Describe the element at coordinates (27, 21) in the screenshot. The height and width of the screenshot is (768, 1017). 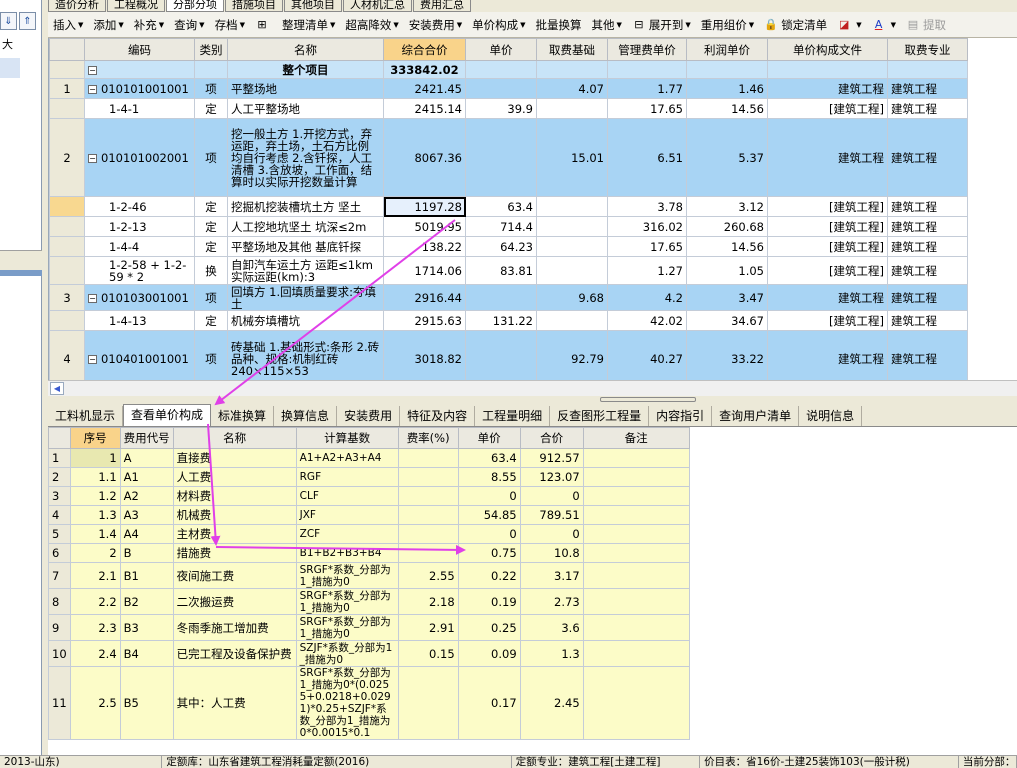
I see `collapse-up-button: ⇑` at that location.